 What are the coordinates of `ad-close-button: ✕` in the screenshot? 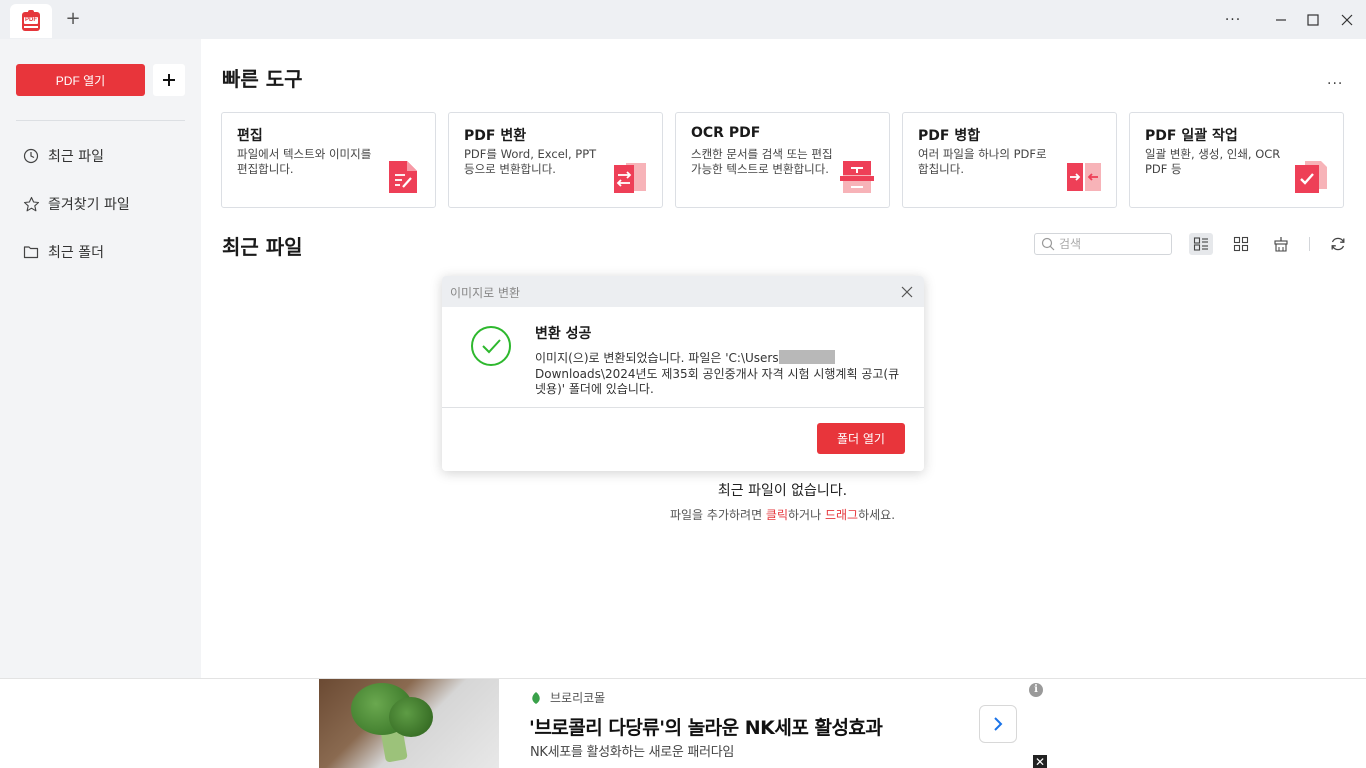 It's located at (1040, 761).